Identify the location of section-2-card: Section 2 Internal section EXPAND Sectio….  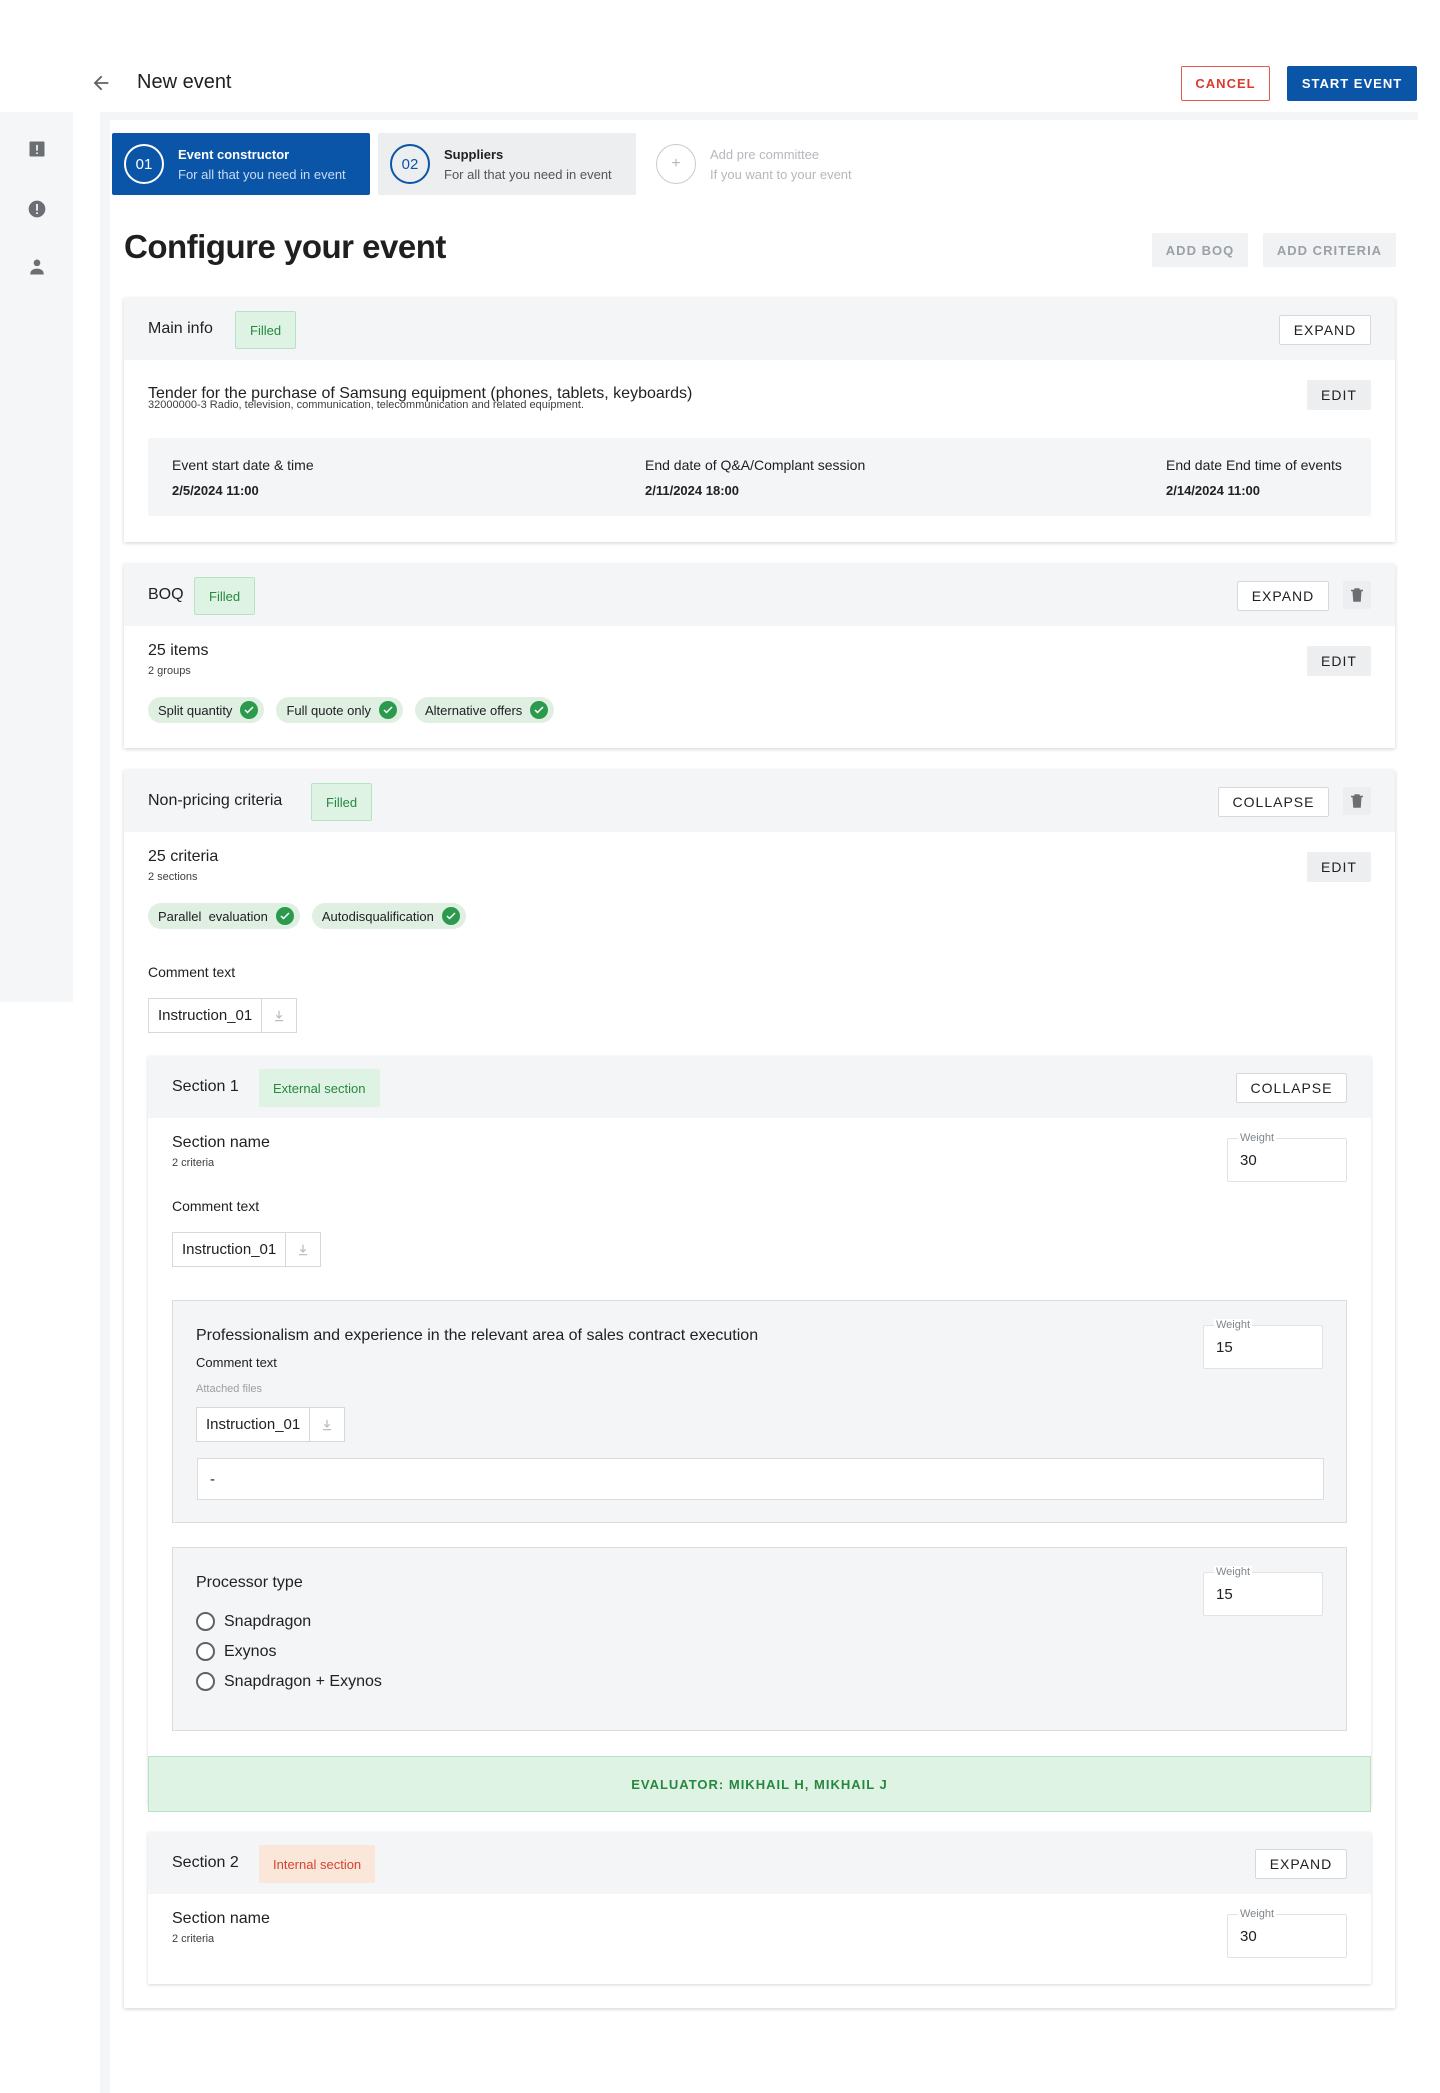
(759, 1908).